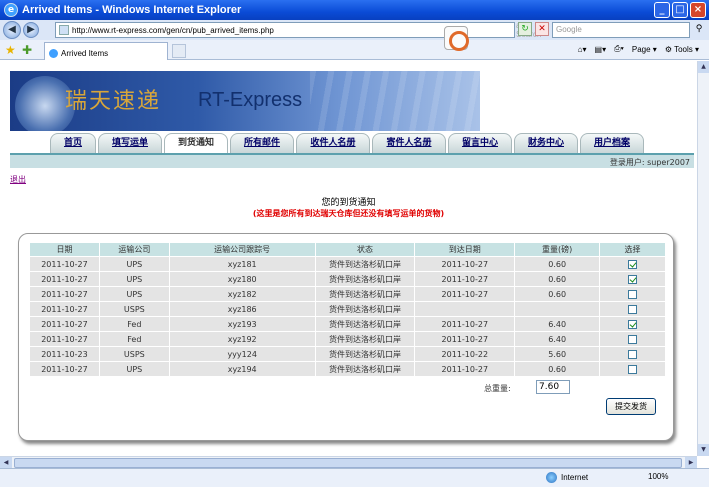 The height and width of the screenshot is (487, 709). What do you see at coordinates (551, 477) in the screenshot?
I see `internet-globe-icon` at bounding box center [551, 477].